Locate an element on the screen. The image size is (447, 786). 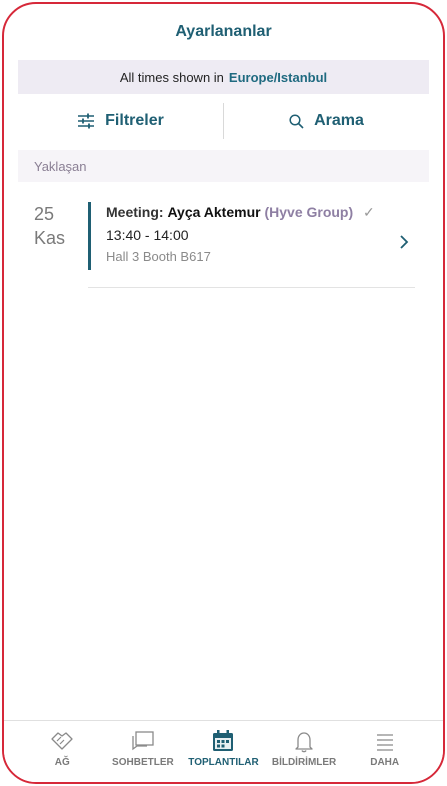
meeting-day: 25 is located at coordinates (44, 214).